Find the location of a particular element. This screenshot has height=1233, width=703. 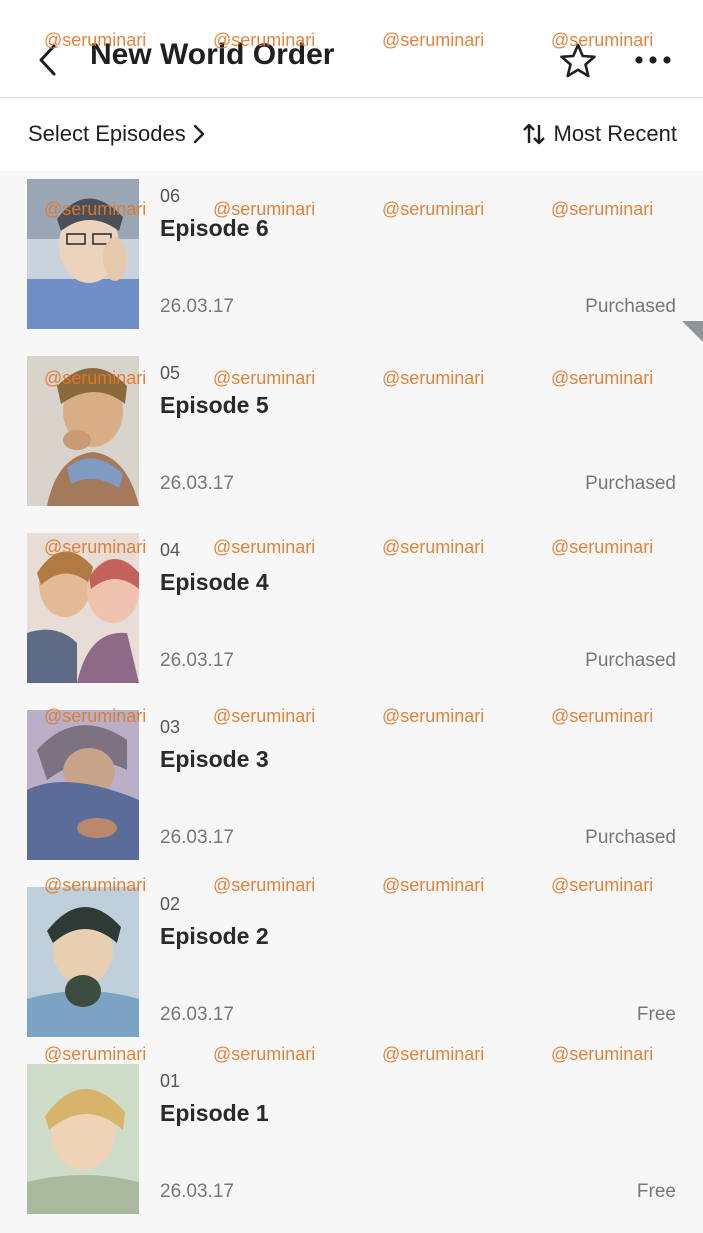

sort-label: Most Recent is located at coordinates (615, 133).